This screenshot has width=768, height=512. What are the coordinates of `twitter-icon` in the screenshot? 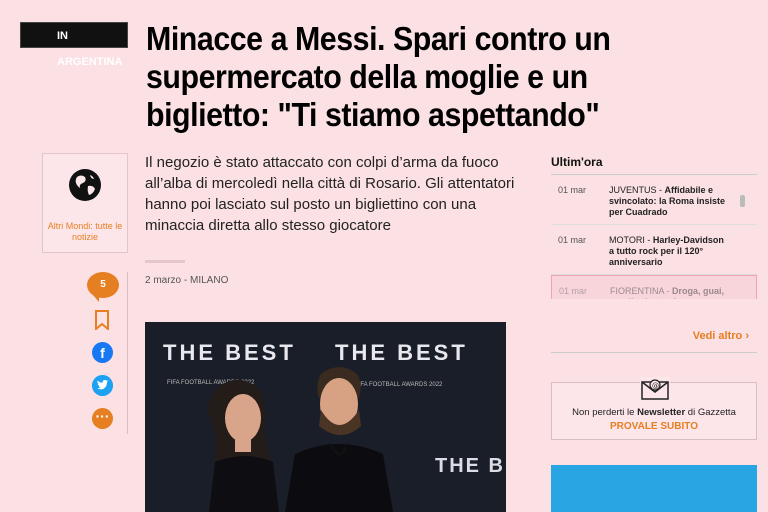 It's located at (102, 385).